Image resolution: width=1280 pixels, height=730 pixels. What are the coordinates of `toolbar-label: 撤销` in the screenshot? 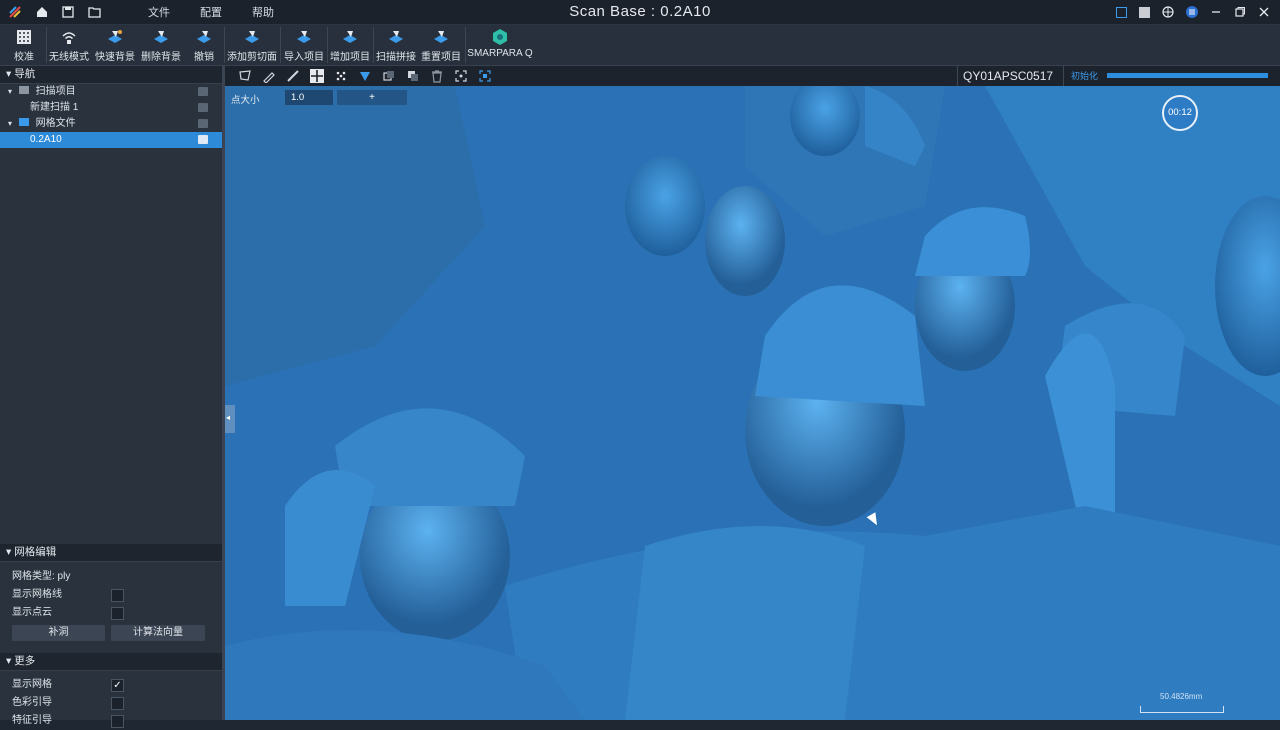 It's located at (204, 57).